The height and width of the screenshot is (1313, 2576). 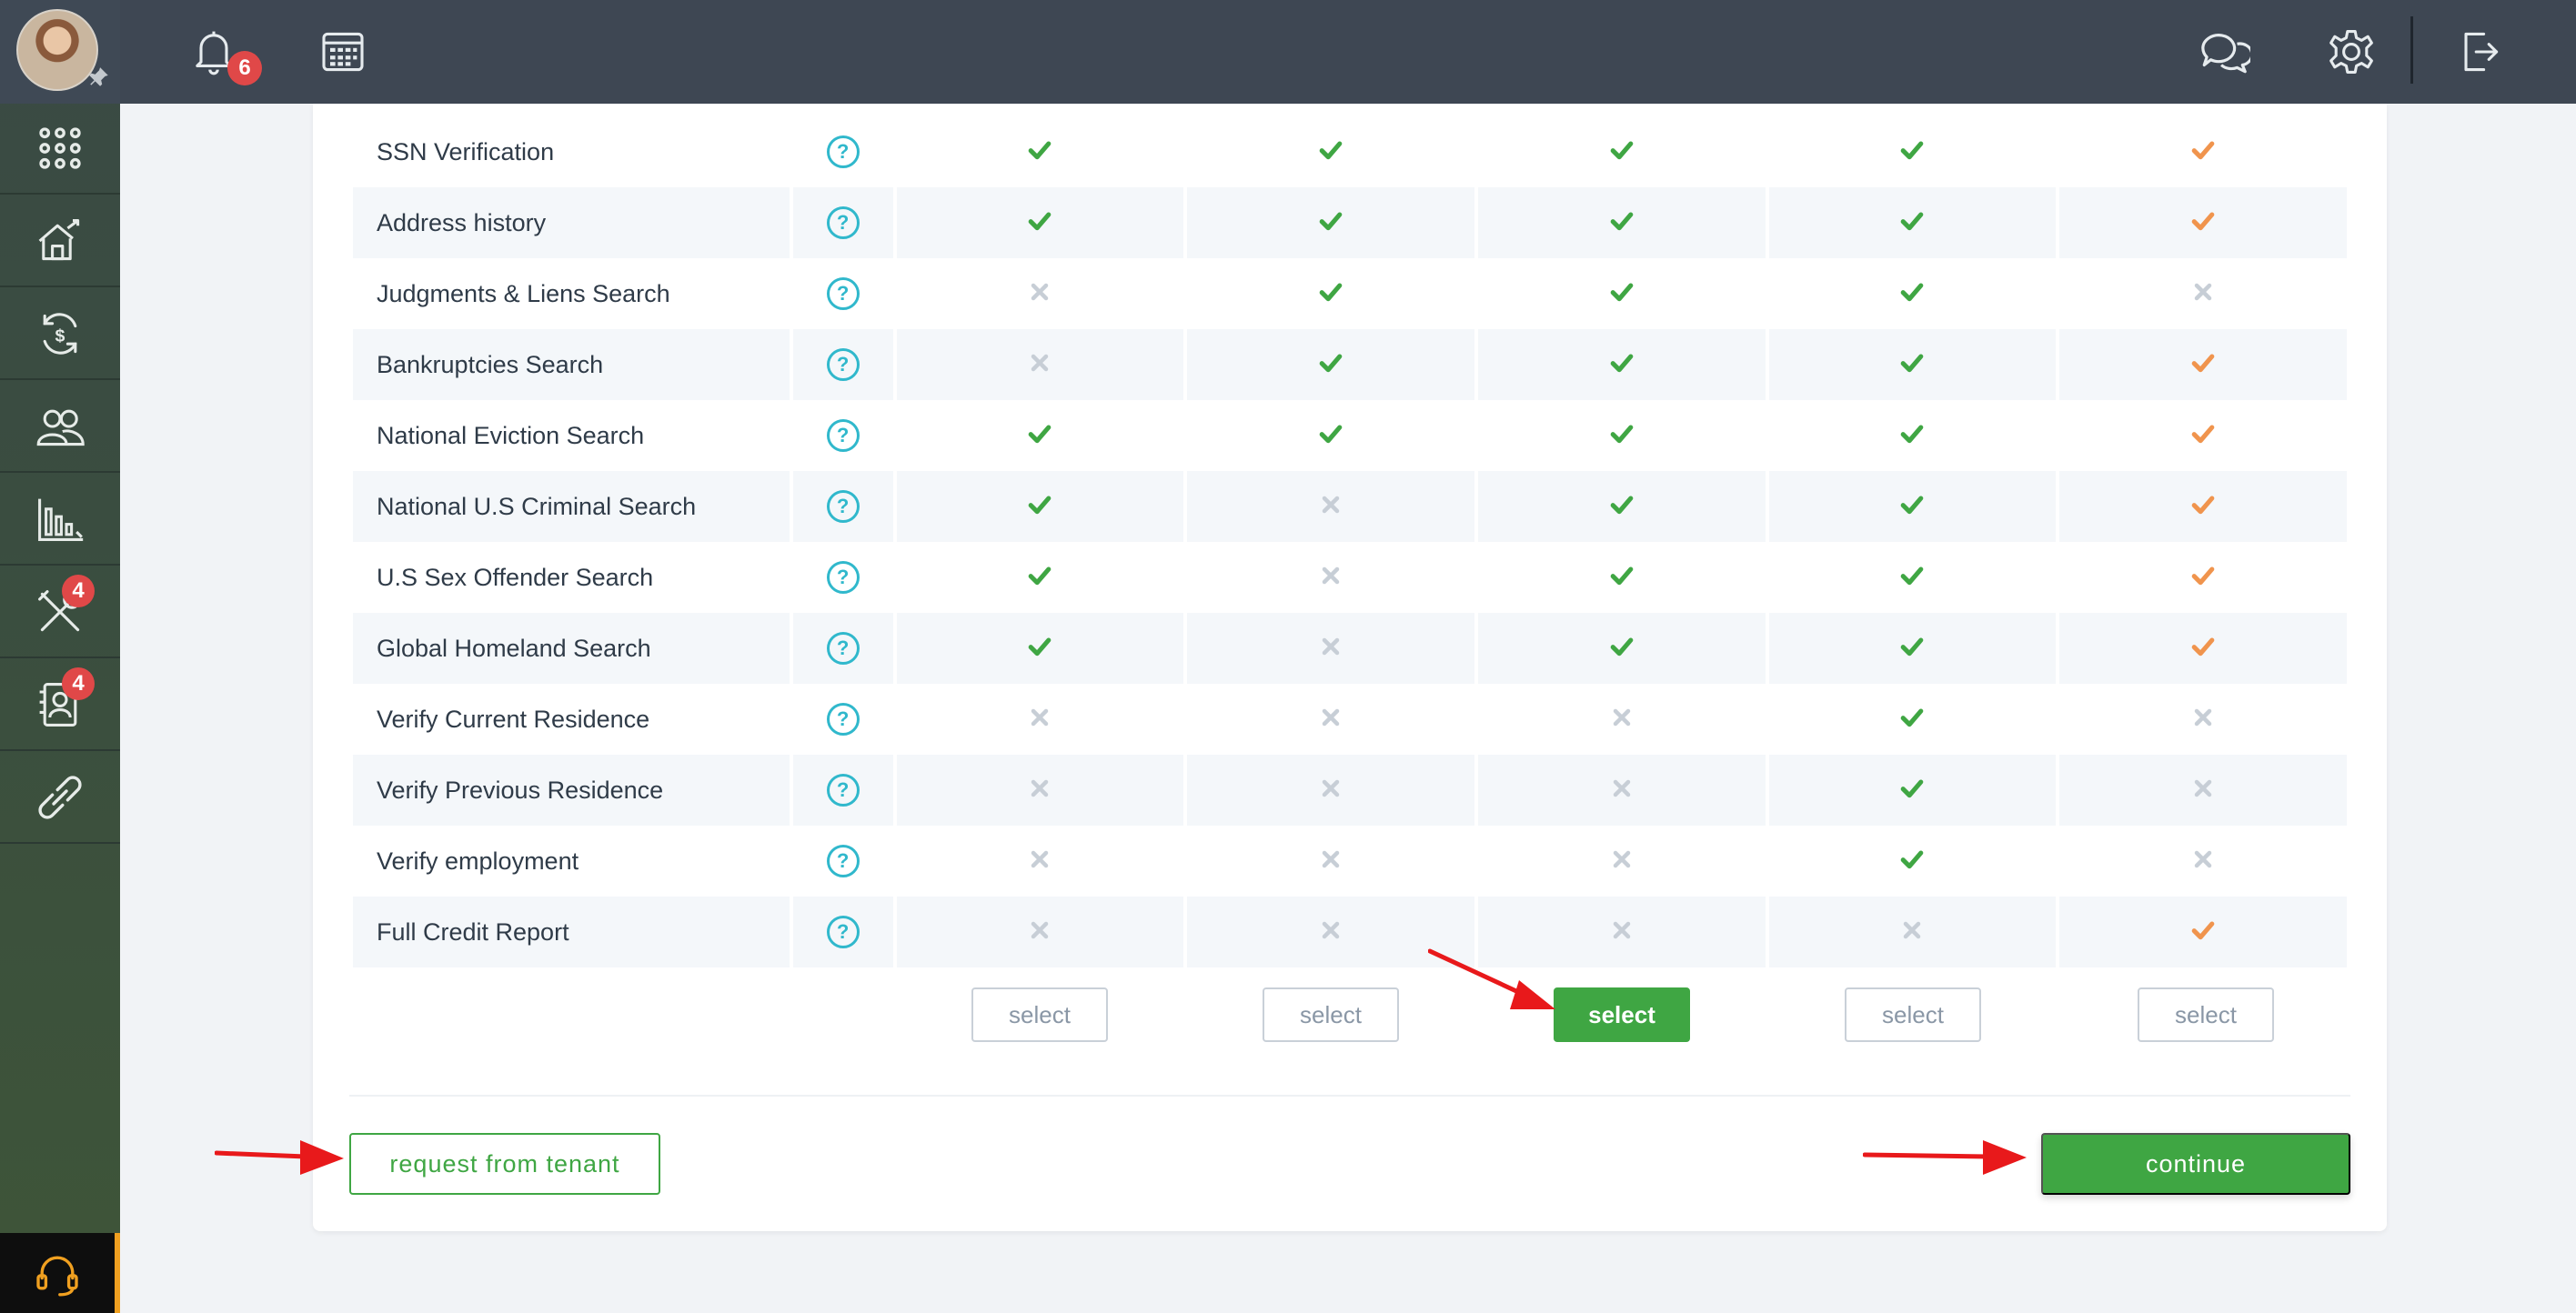 I want to click on sidebar-item-reports, so click(x=60, y=521).